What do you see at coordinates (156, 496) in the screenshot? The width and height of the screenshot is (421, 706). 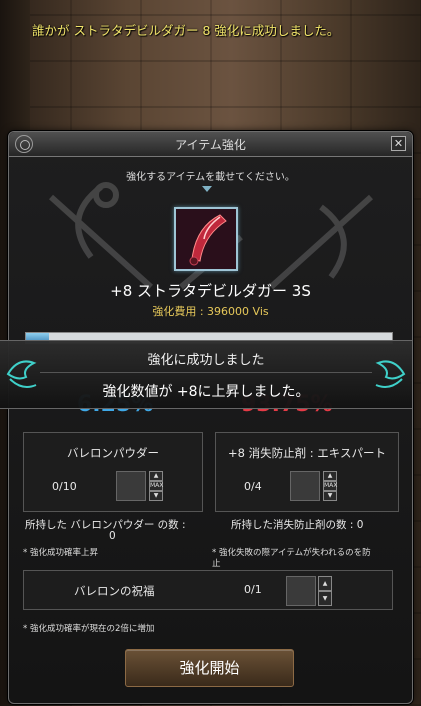 I see `powder-decrease-button: ▼` at bounding box center [156, 496].